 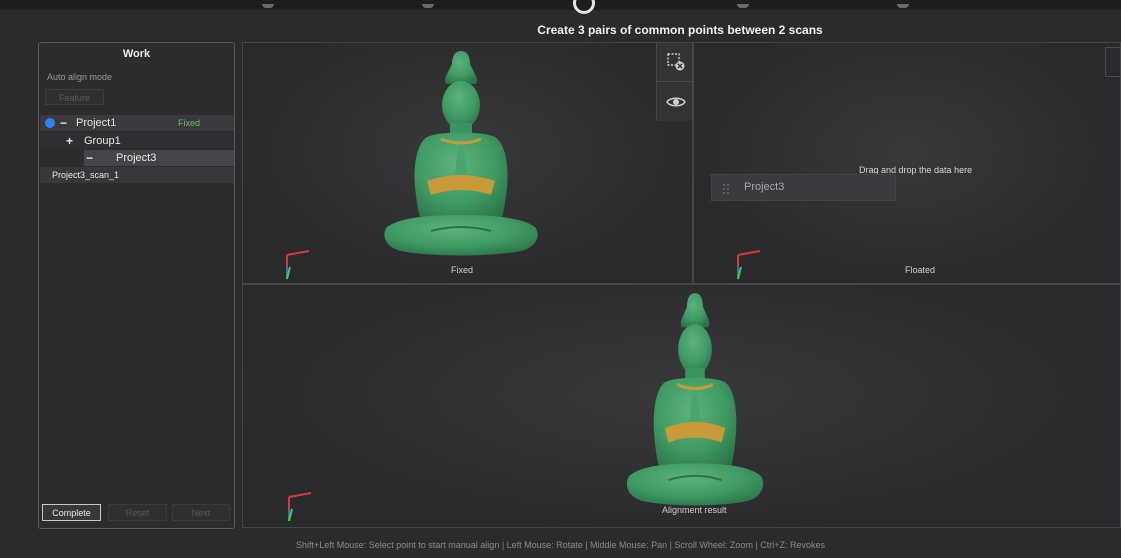 What do you see at coordinates (462, 270) in the screenshot?
I see `viewport-label: Fixed` at bounding box center [462, 270].